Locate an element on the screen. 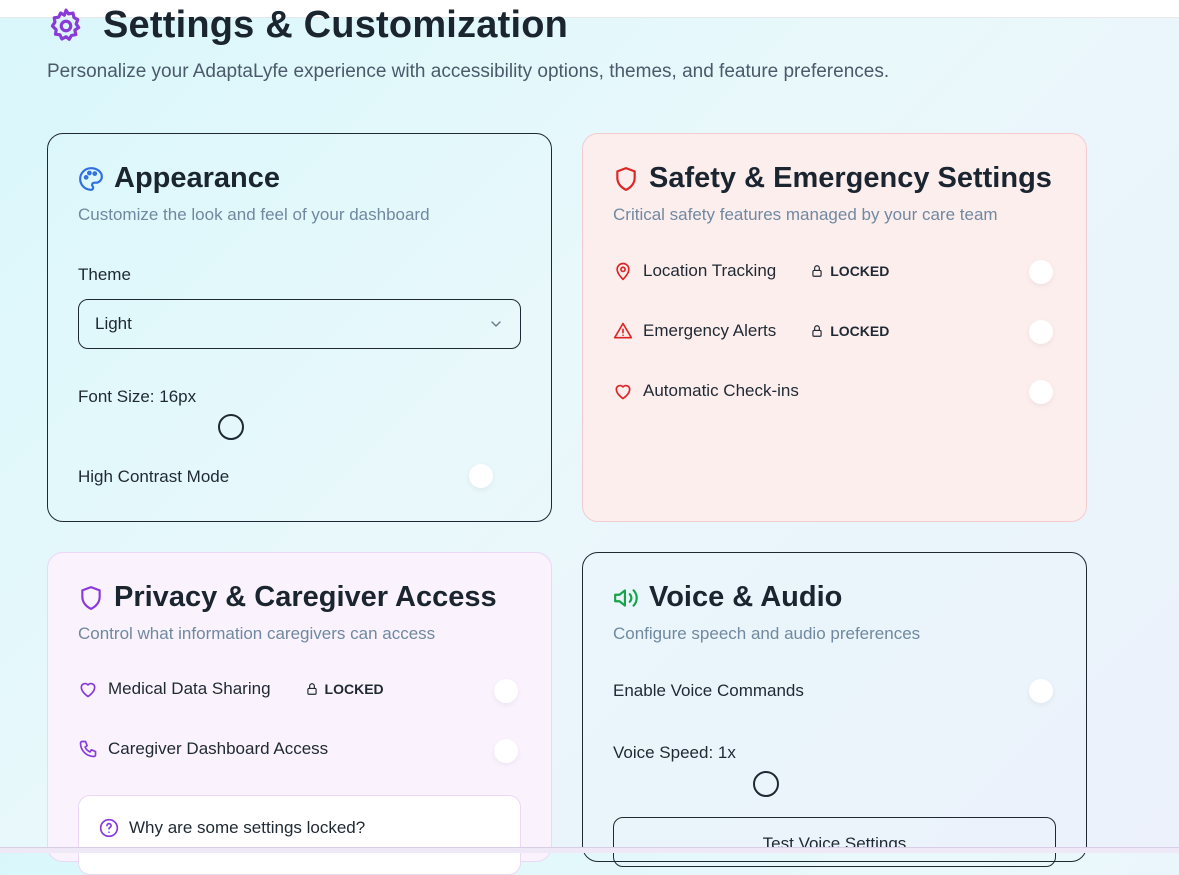 Image resolution: width=1179 pixels, height=875 pixels. voice-title: Voice & Audio is located at coordinates (746, 597).